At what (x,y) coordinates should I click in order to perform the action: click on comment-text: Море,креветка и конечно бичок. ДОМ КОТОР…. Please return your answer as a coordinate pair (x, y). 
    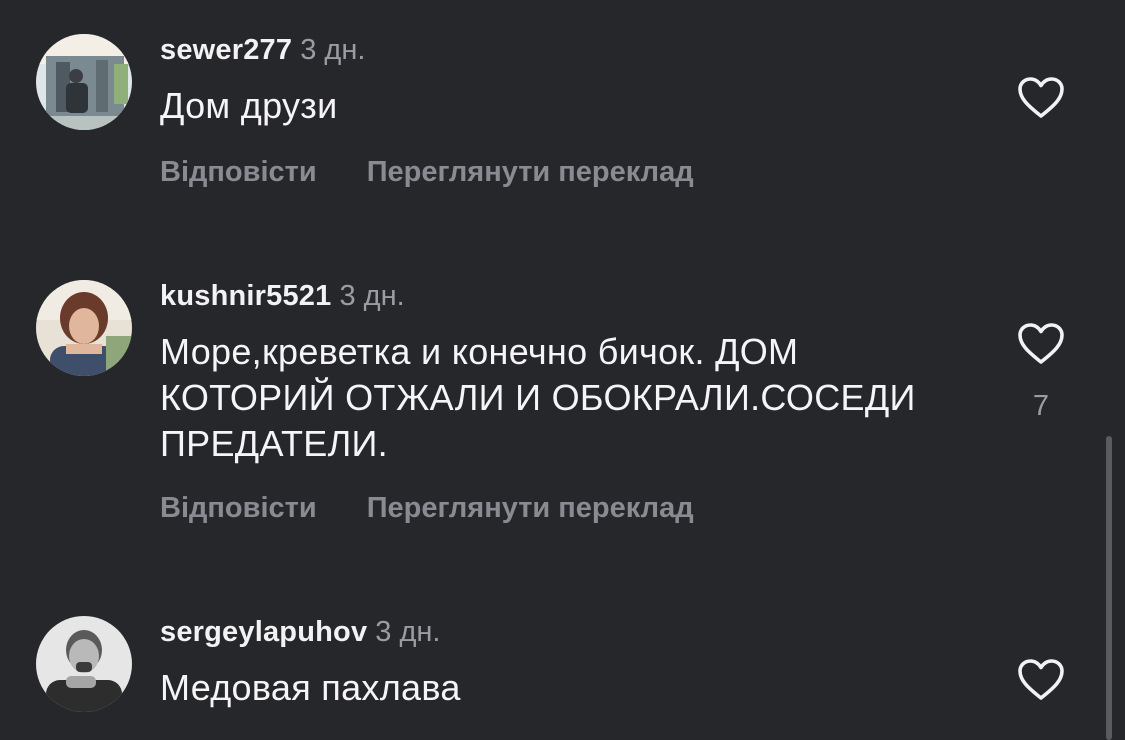
    Looking at the image, I should click on (538, 397).